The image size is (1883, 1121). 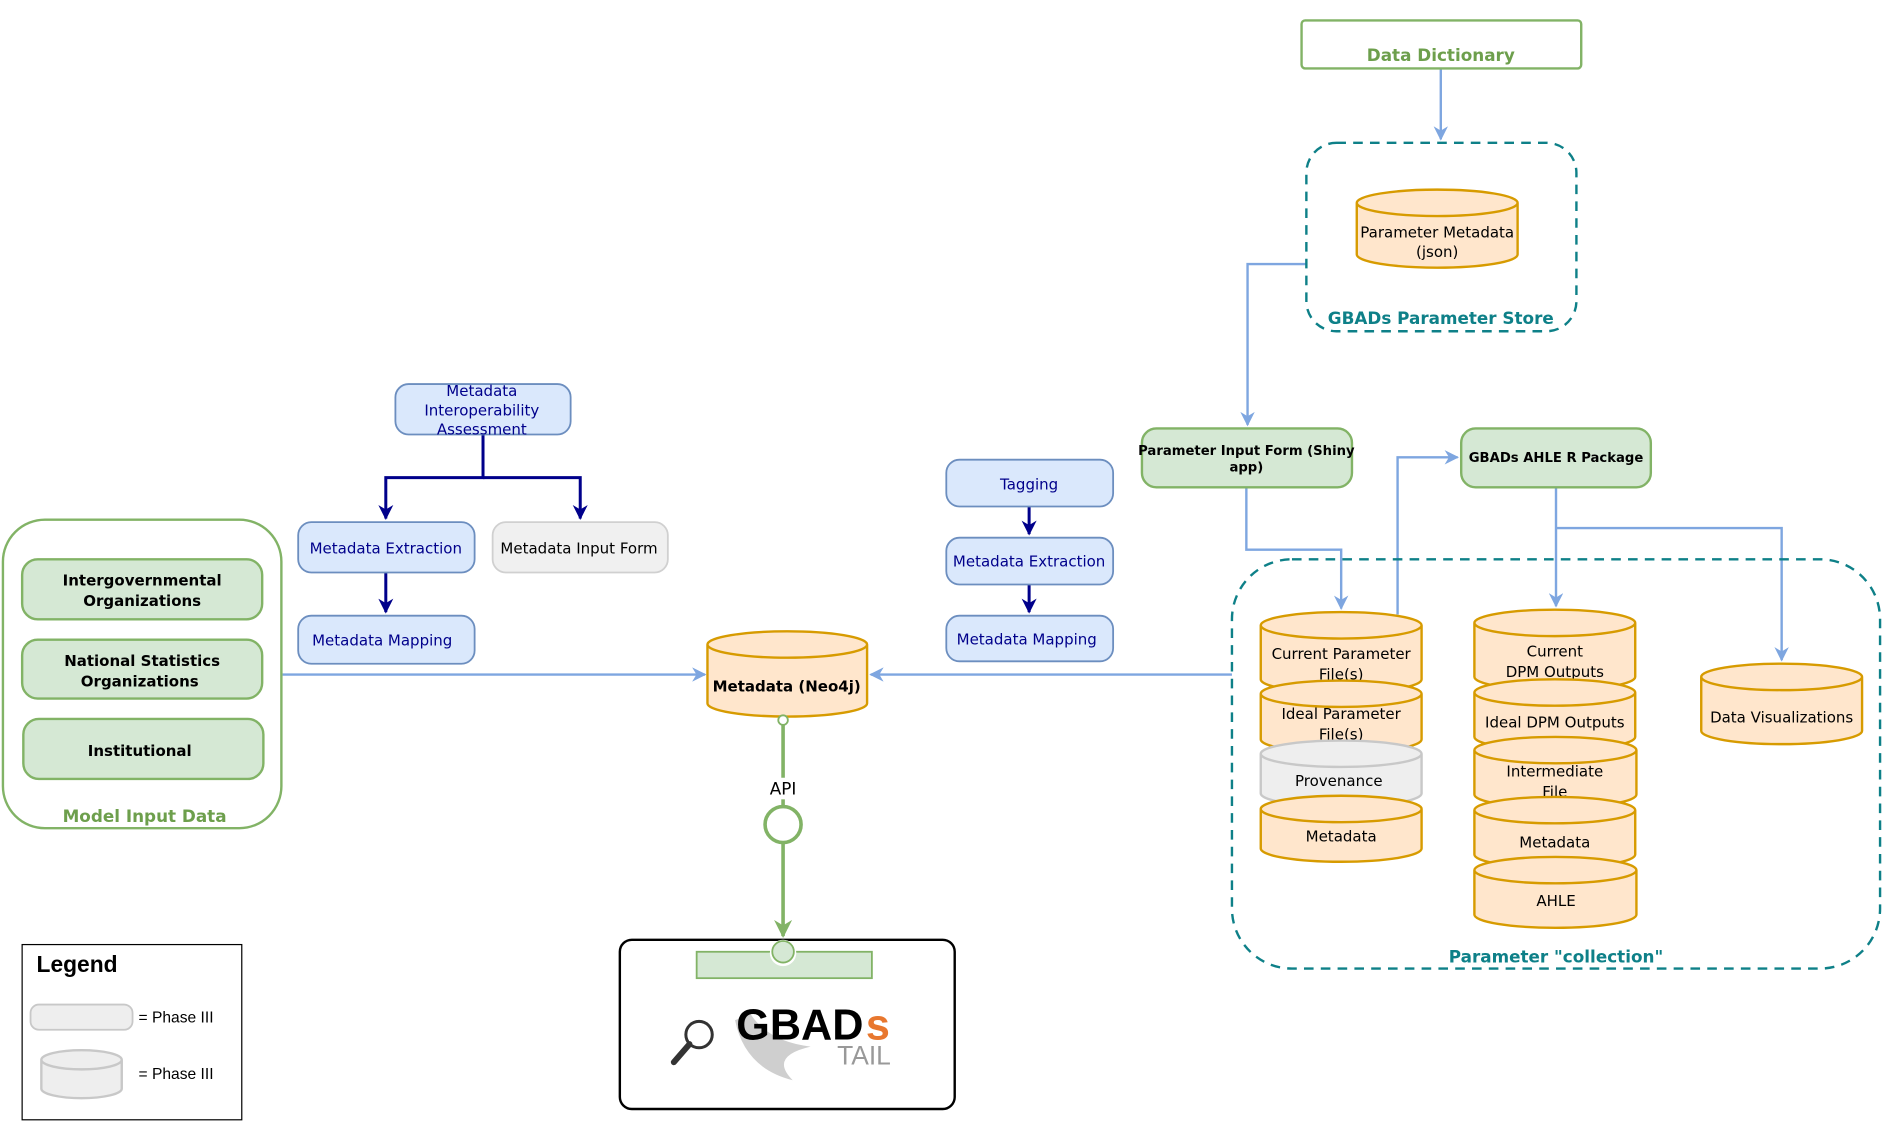 I want to click on logo-sub: TAIL, so click(x=864, y=1056).